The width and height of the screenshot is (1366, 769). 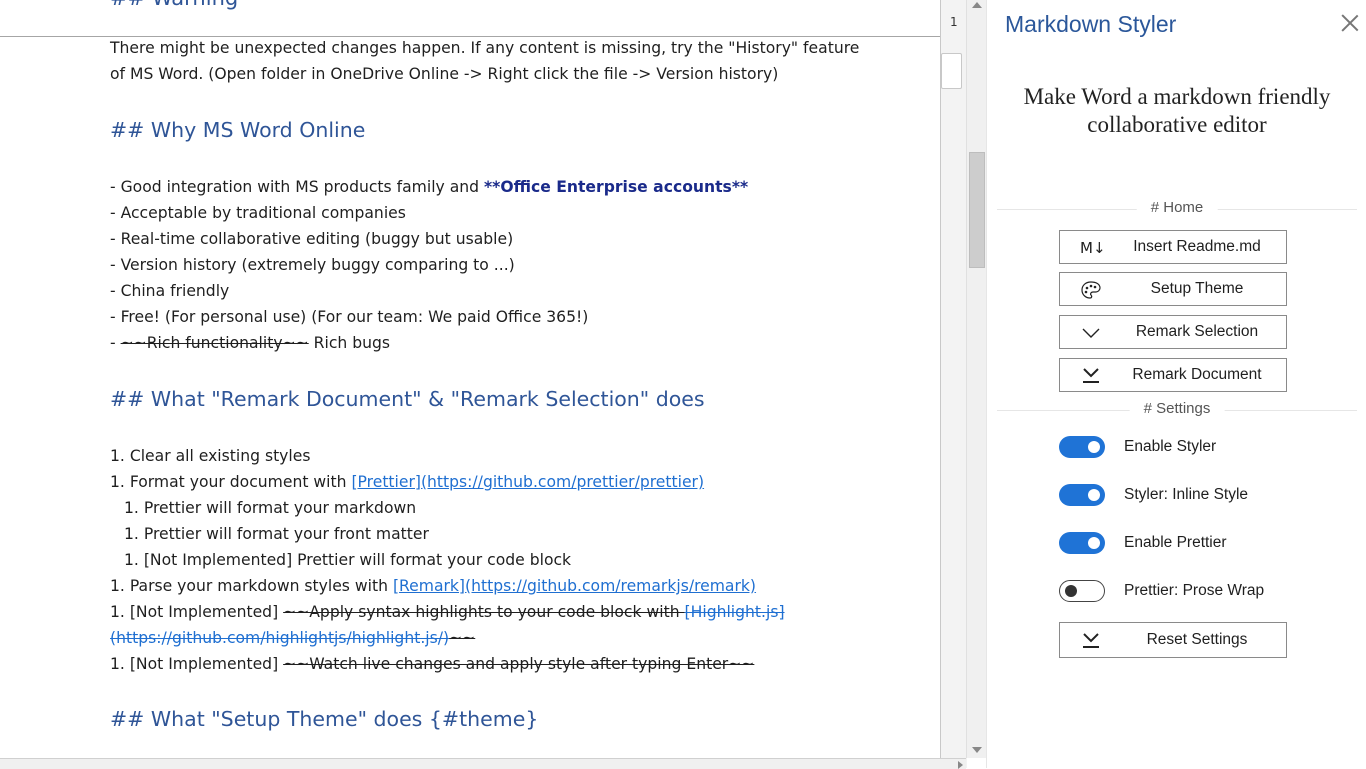 I want to click on insert-readme-button: M↓ Insert Readme.md, so click(x=1173, y=247).